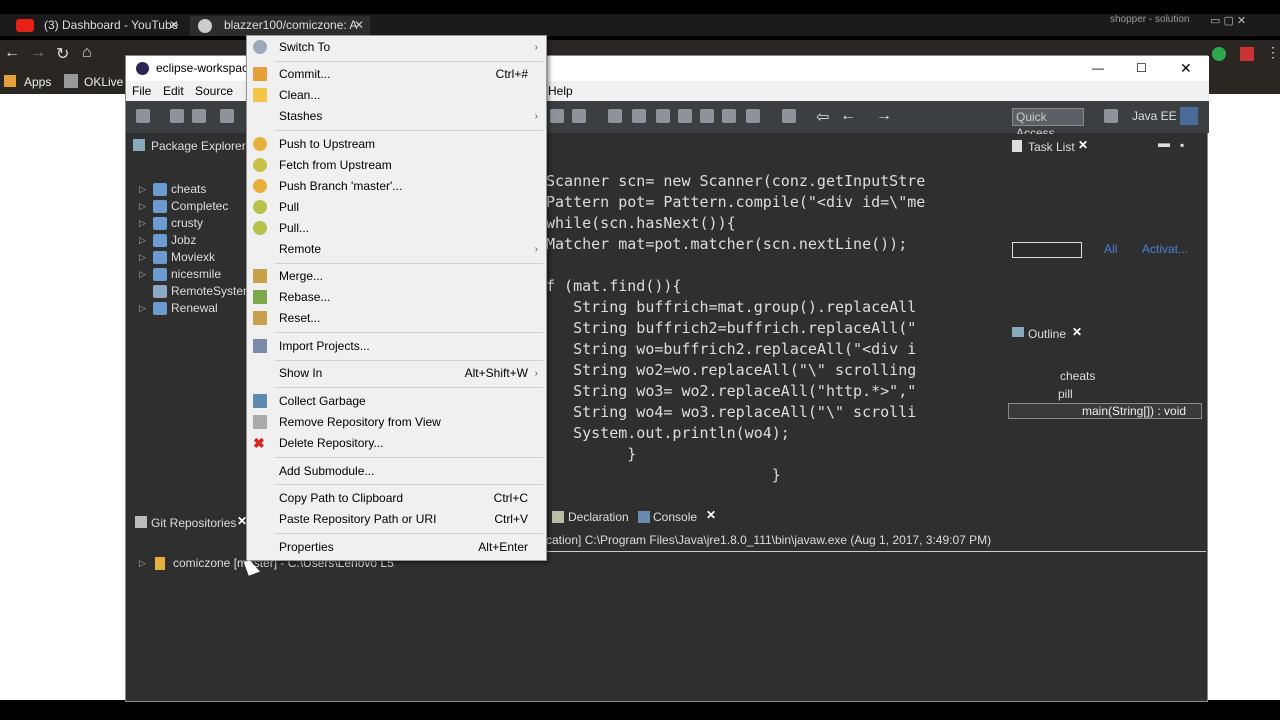 The height and width of the screenshot is (720, 1280). Describe the element at coordinates (199, 116) in the screenshot. I see `save-all-icon` at that location.